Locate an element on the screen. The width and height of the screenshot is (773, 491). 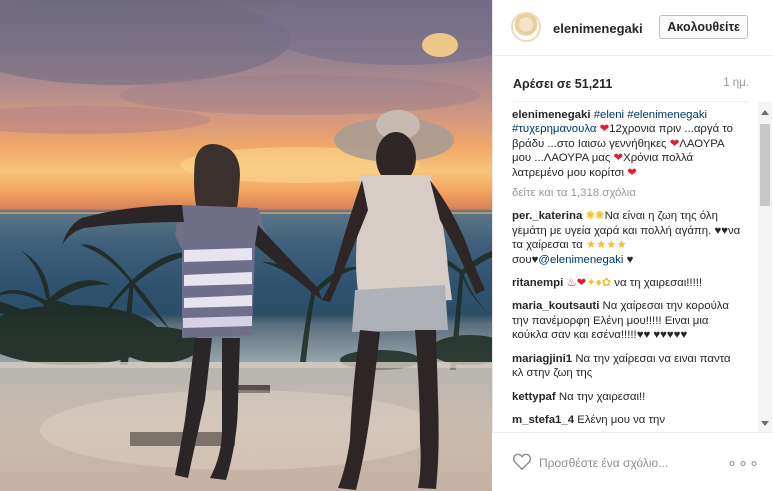
scroll-down-arrow-icon is located at coordinates (765, 423).